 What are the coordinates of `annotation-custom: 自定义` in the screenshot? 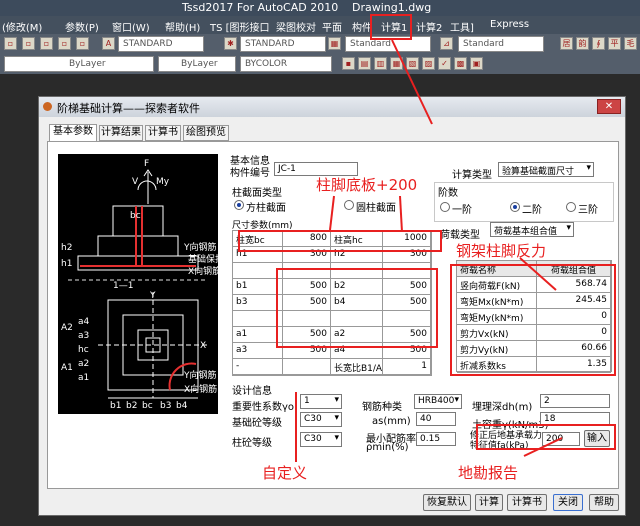 It's located at (285, 473).